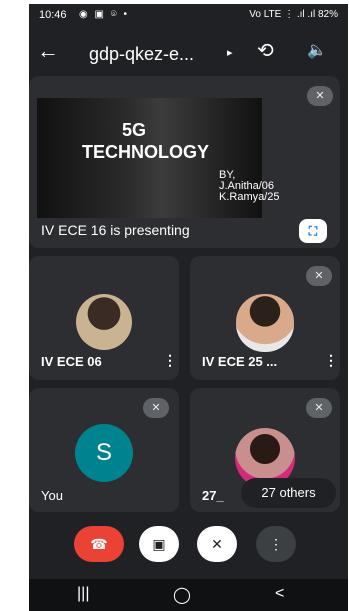  I want to click on slide-authors: BY, J.Anitha/06 K.Ramya/25, so click(249, 186).